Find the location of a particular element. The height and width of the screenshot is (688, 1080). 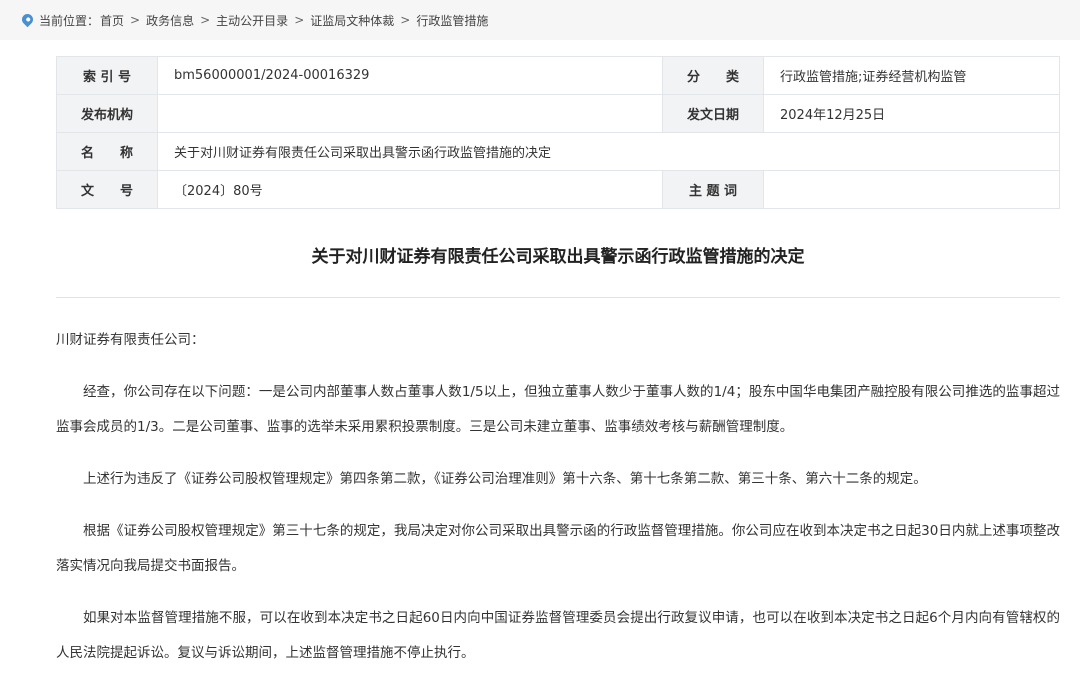

subject-label: 主 题 词 is located at coordinates (713, 189).